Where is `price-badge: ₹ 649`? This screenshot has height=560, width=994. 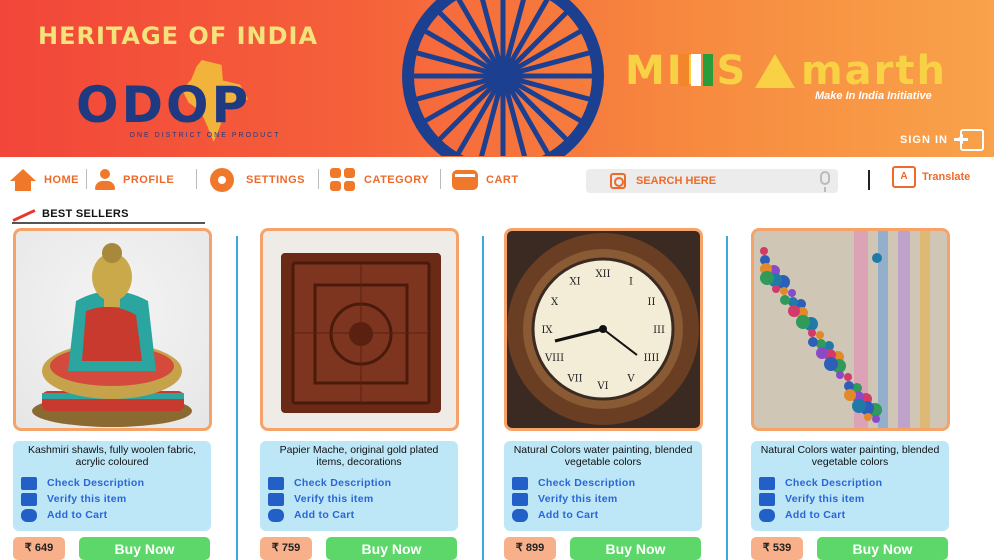 price-badge: ₹ 649 is located at coordinates (39, 548).